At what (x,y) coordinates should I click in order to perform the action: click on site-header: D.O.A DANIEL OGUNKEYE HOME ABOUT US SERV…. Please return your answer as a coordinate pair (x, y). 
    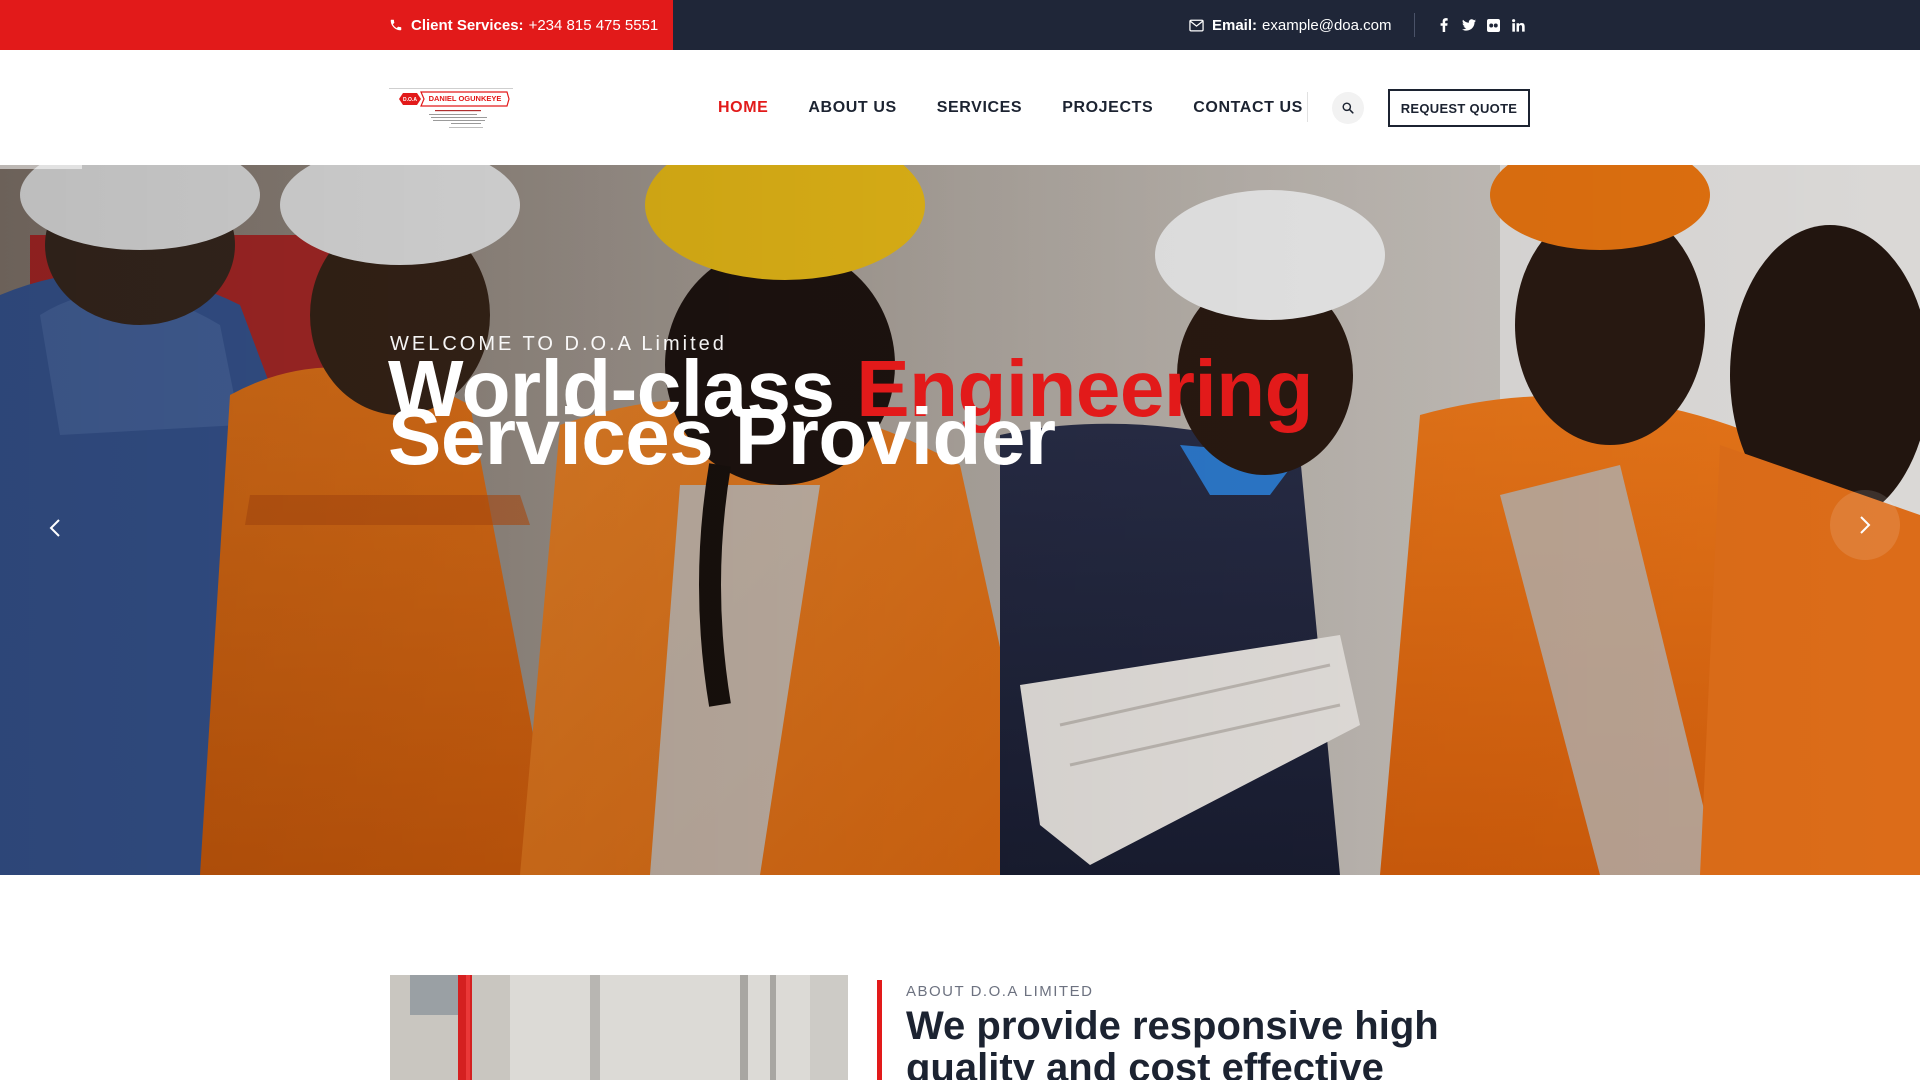
    Looking at the image, I should click on (960, 107).